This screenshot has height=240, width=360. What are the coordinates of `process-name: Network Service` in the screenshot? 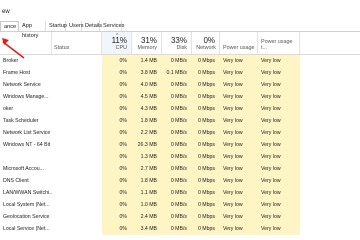 It's located at (22, 85).